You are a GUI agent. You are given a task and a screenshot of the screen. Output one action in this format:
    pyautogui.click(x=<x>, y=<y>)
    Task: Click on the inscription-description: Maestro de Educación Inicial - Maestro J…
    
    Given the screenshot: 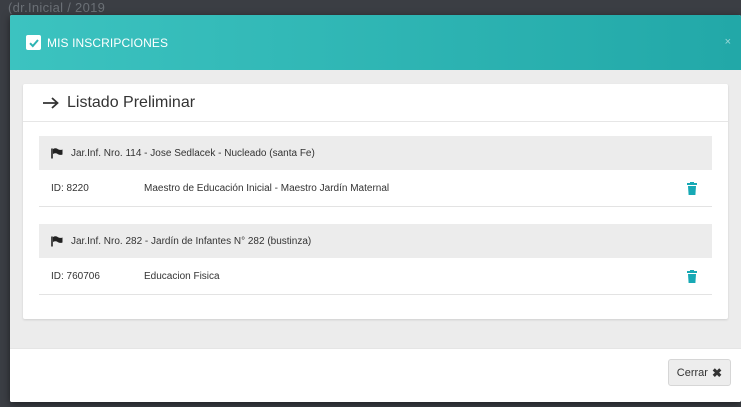 What is the action you would take?
    pyautogui.click(x=267, y=188)
    